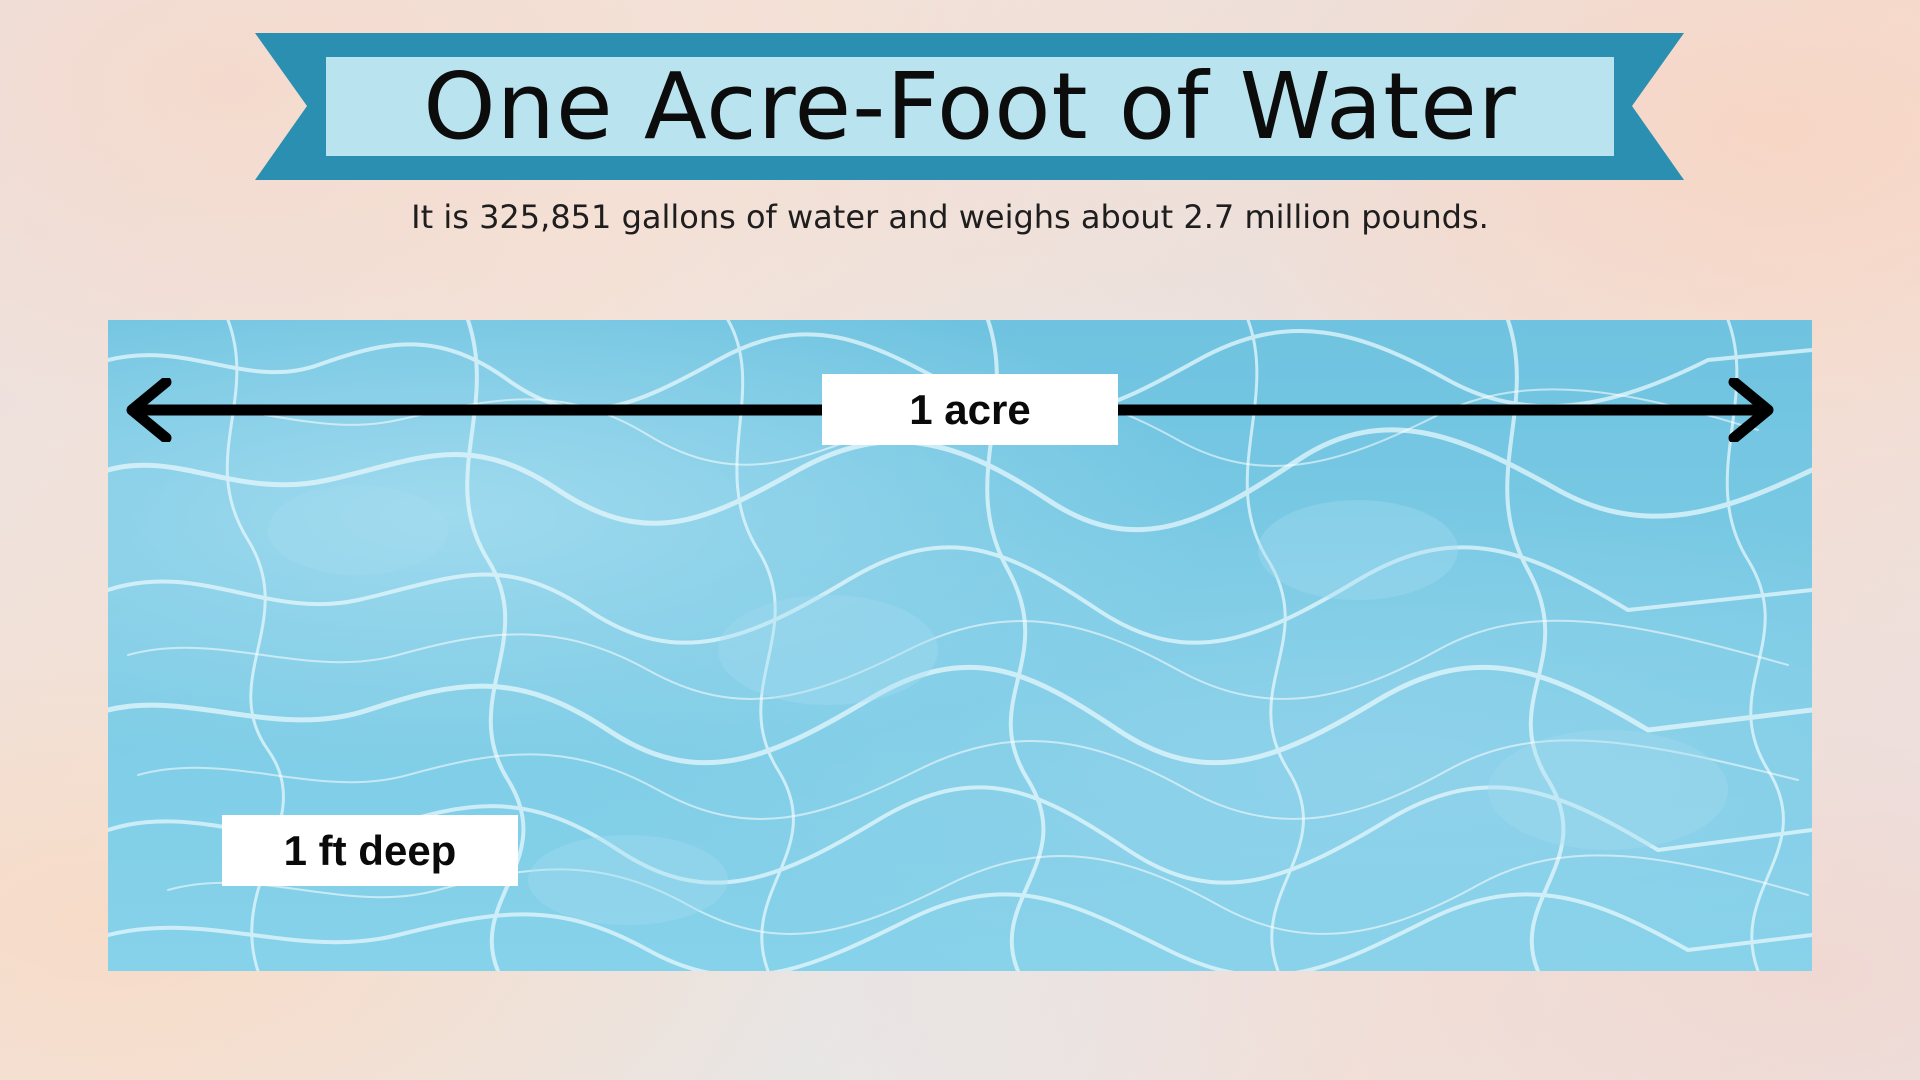  Describe the element at coordinates (970, 409) in the screenshot. I see `acre-width-label: 1 acre` at that location.